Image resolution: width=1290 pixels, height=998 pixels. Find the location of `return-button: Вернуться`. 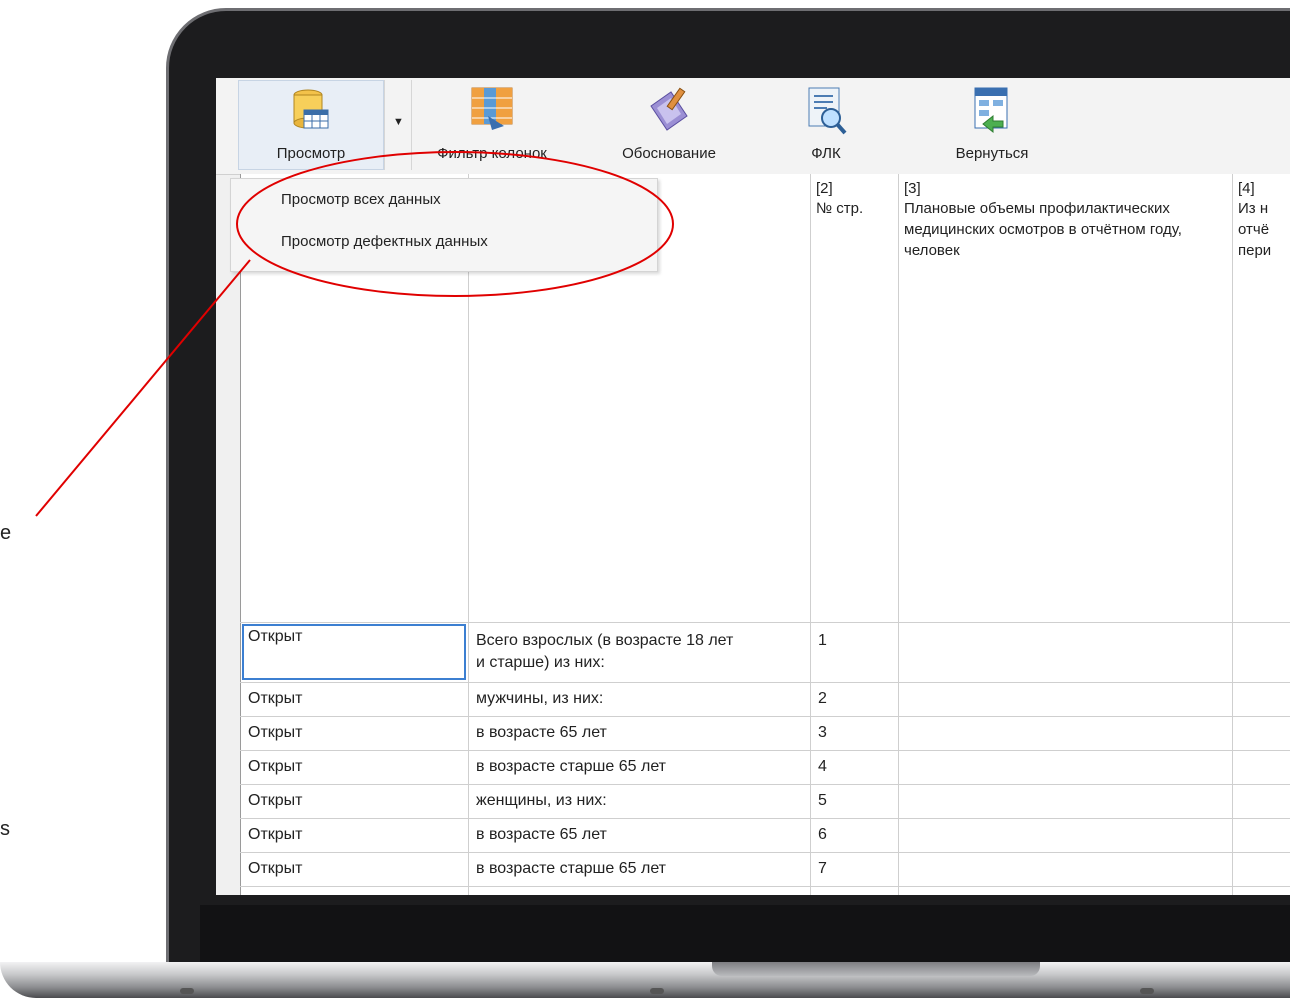

return-button: Вернуться is located at coordinates (992, 125).